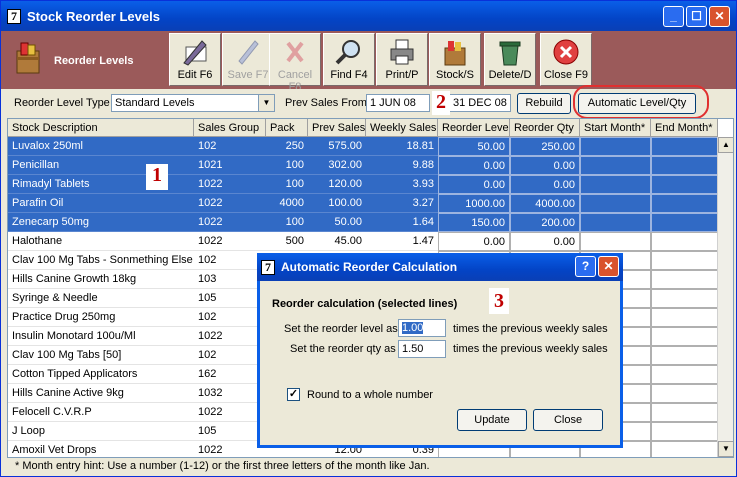 The width and height of the screenshot is (737, 477). What do you see at coordinates (363, 184) in the screenshot?
I see `table-row: Rimadyl Tablets 1022 100 120.00 3.93 0.00 0.00` at bounding box center [363, 184].